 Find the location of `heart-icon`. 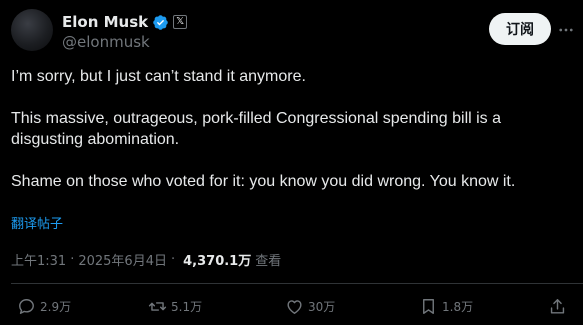

heart-icon is located at coordinates (294, 307).